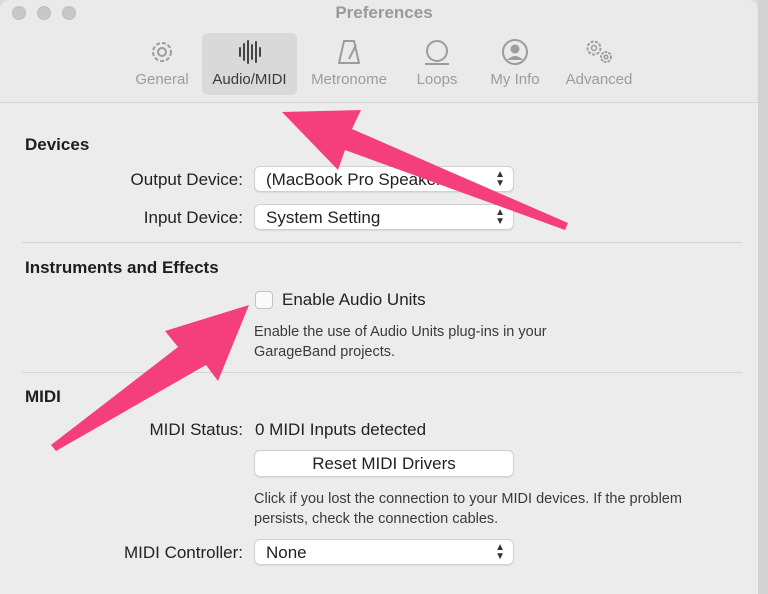  What do you see at coordinates (150, 378) in the screenshot?
I see `annotation-arrow-audio-units` at bounding box center [150, 378].